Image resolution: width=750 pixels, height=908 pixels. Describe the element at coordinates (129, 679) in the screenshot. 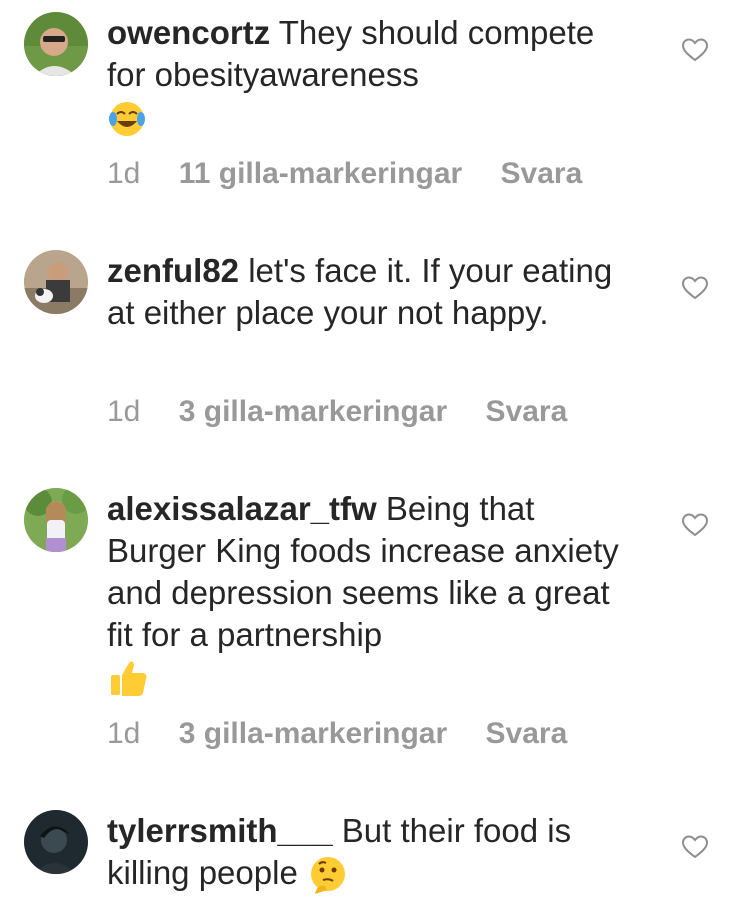

I see `thumbs-up-emoji` at that location.